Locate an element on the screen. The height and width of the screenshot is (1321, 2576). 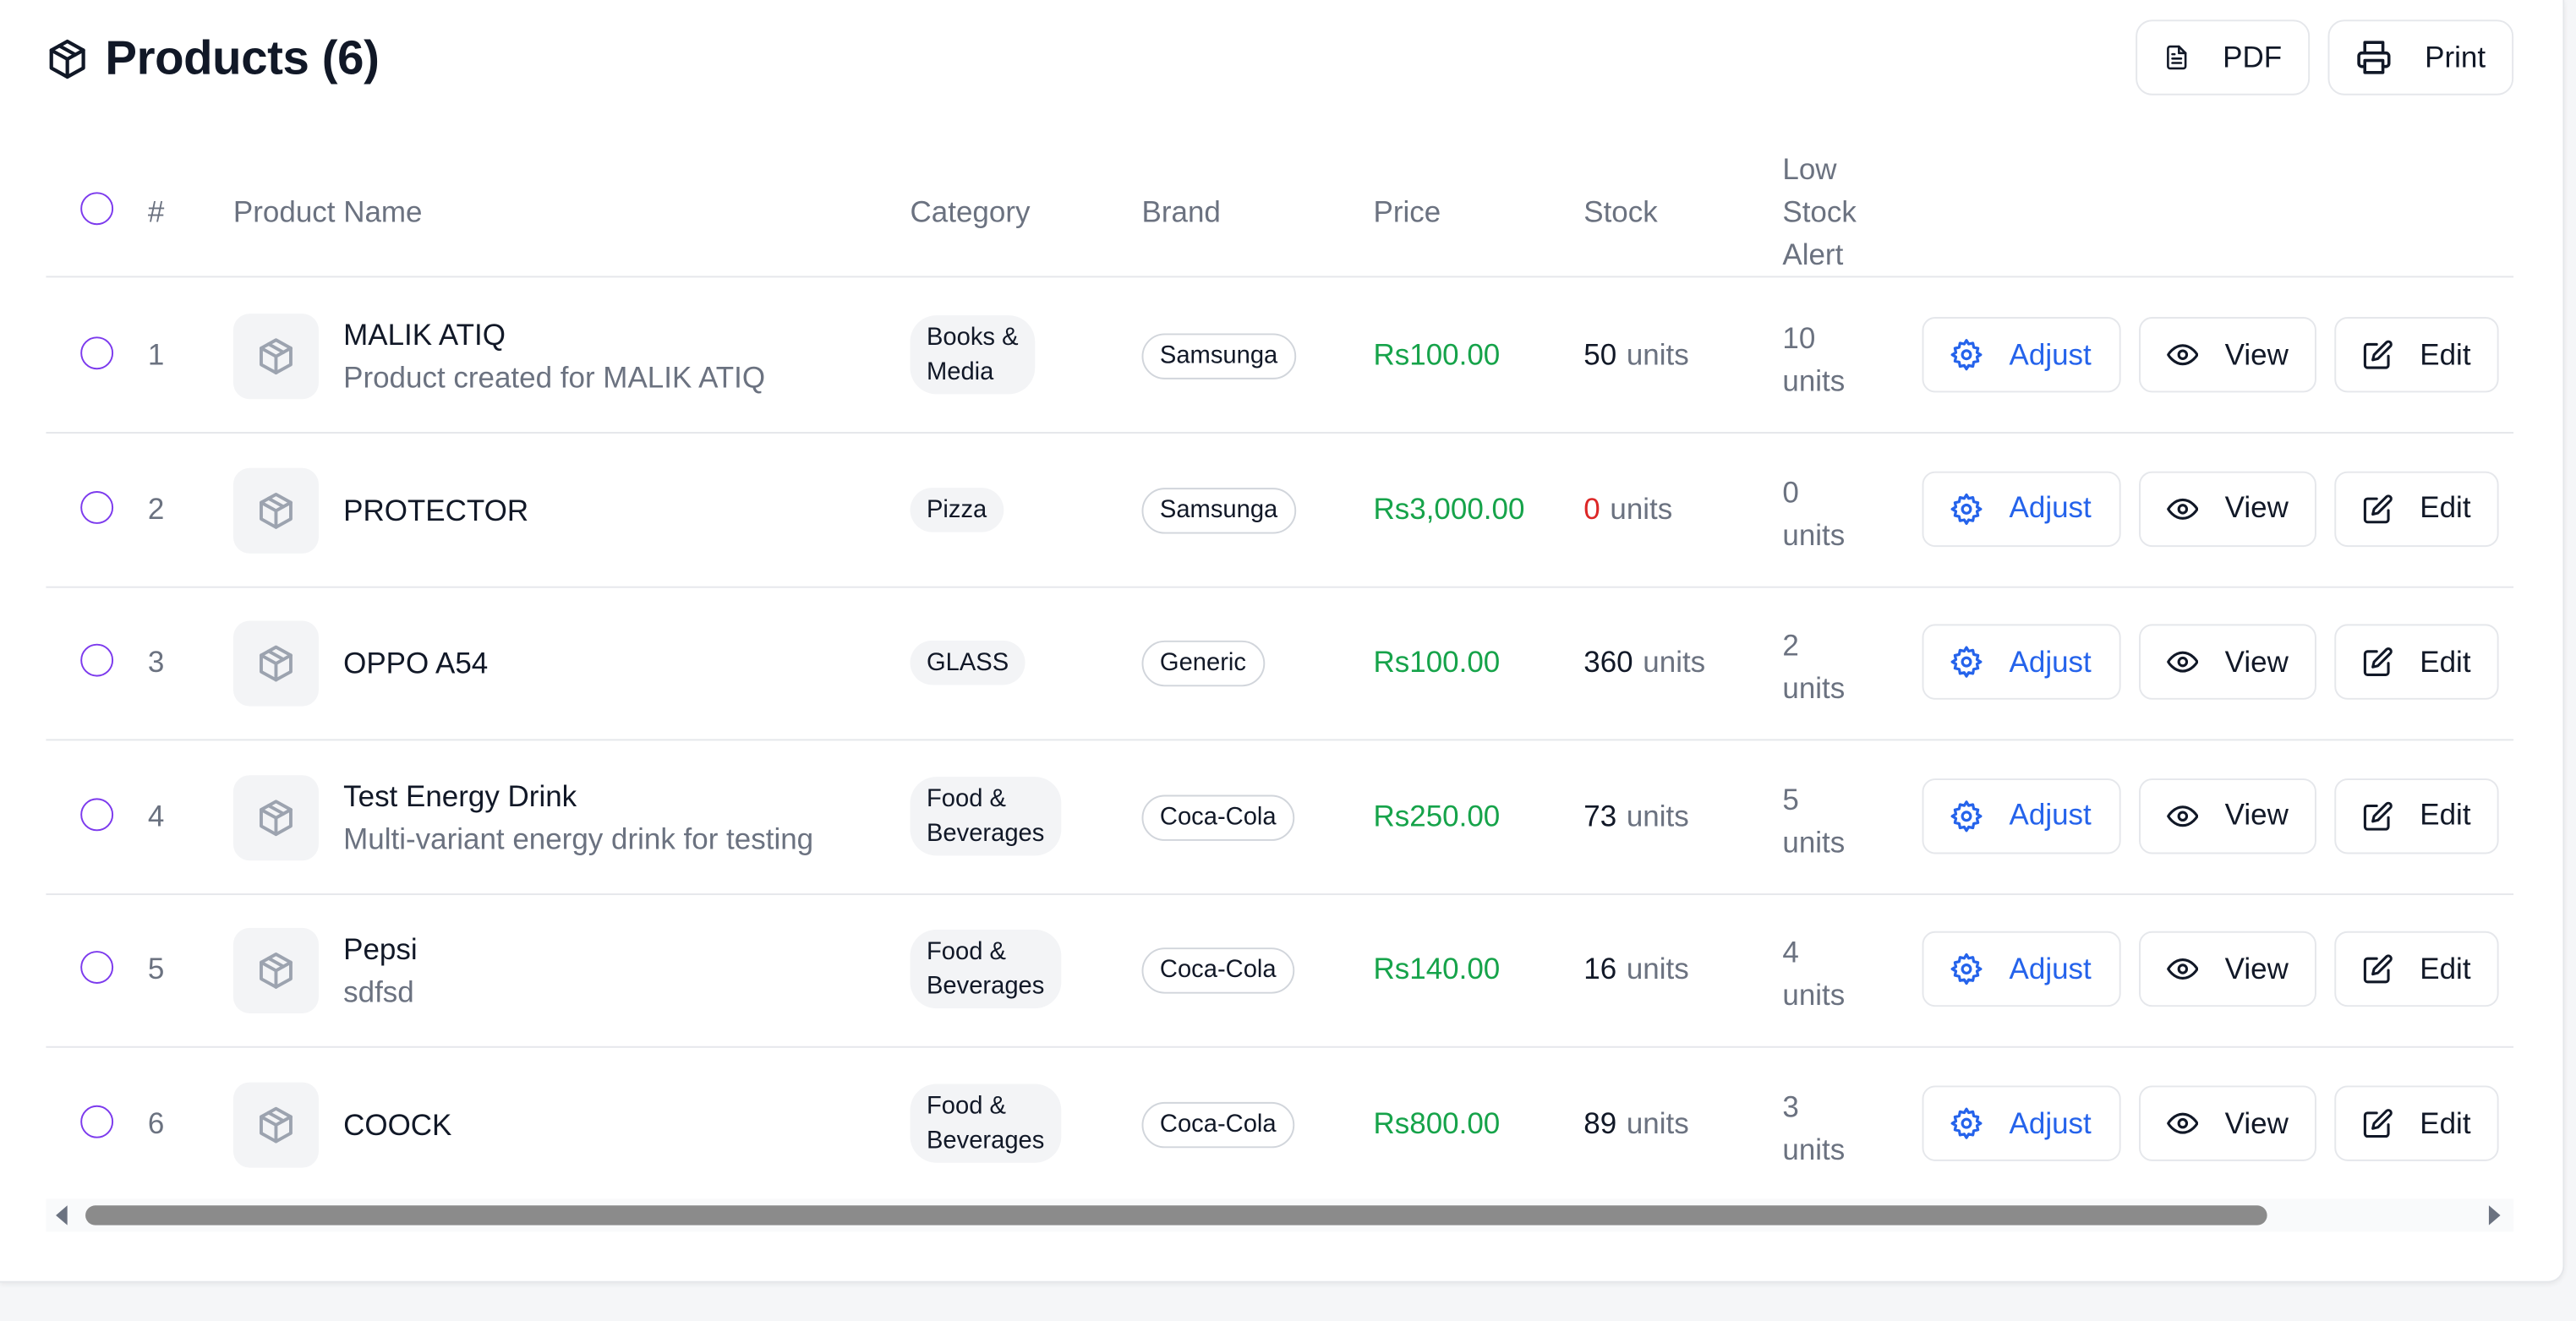
column-header-price: Price is located at coordinates (1407, 212).